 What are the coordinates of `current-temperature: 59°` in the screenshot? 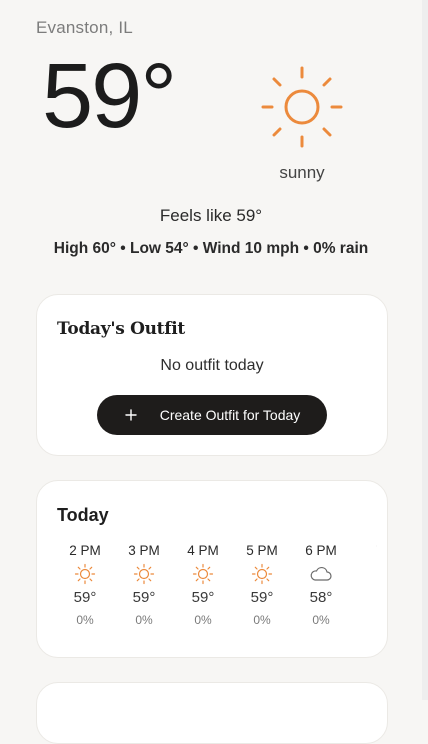 It's located at (109, 96).